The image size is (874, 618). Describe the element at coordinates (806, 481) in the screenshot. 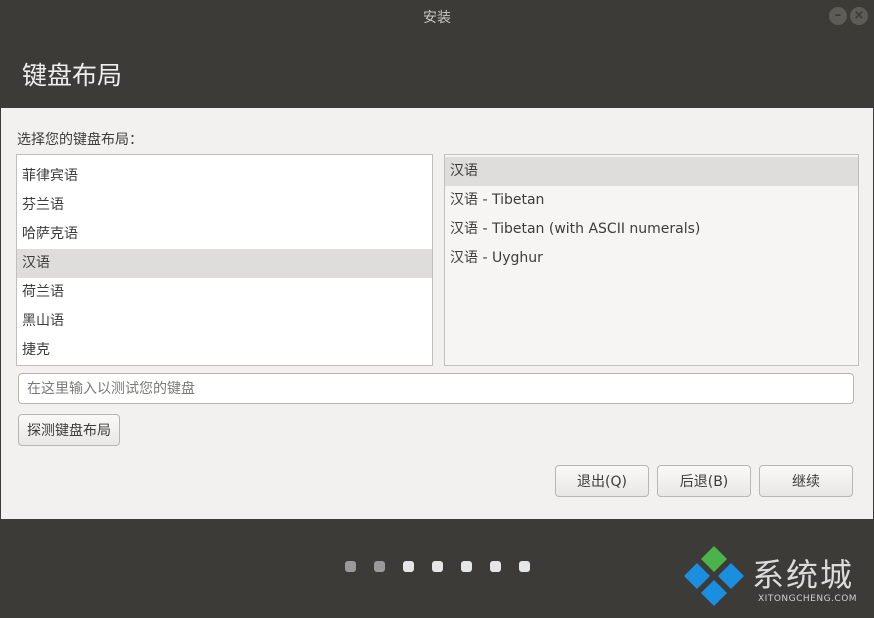

I see `continue-button: 继续` at that location.